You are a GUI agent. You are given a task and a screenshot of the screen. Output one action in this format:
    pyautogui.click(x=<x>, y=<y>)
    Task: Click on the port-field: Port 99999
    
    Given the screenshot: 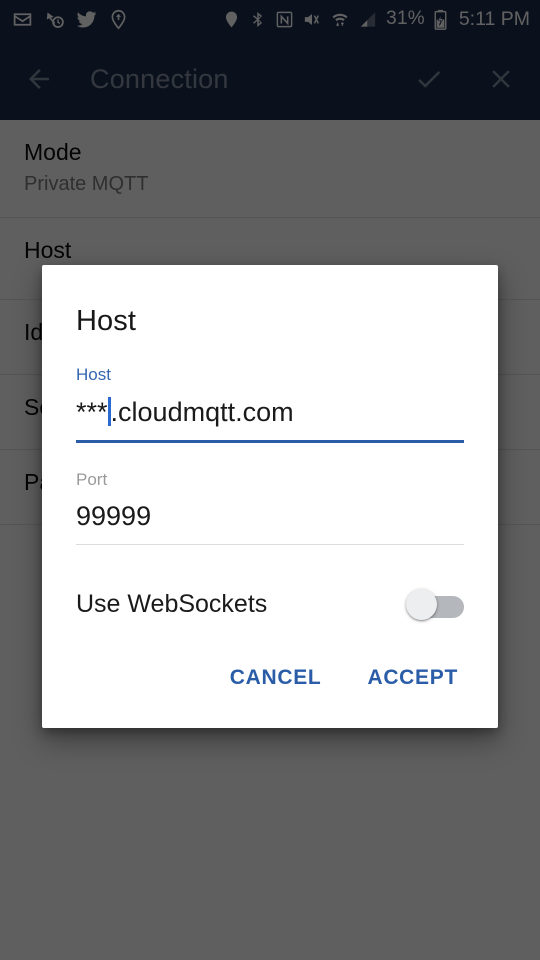 What is the action you would take?
    pyautogui.click(x=270, y=508)
    